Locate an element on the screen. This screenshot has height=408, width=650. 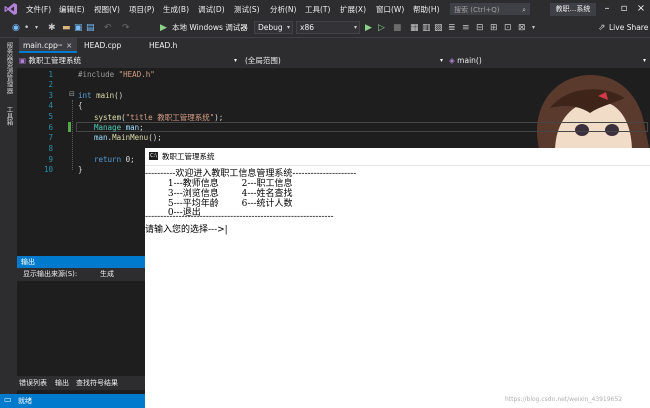
live-share-button: Live Share is located at coordinates (628, 28).